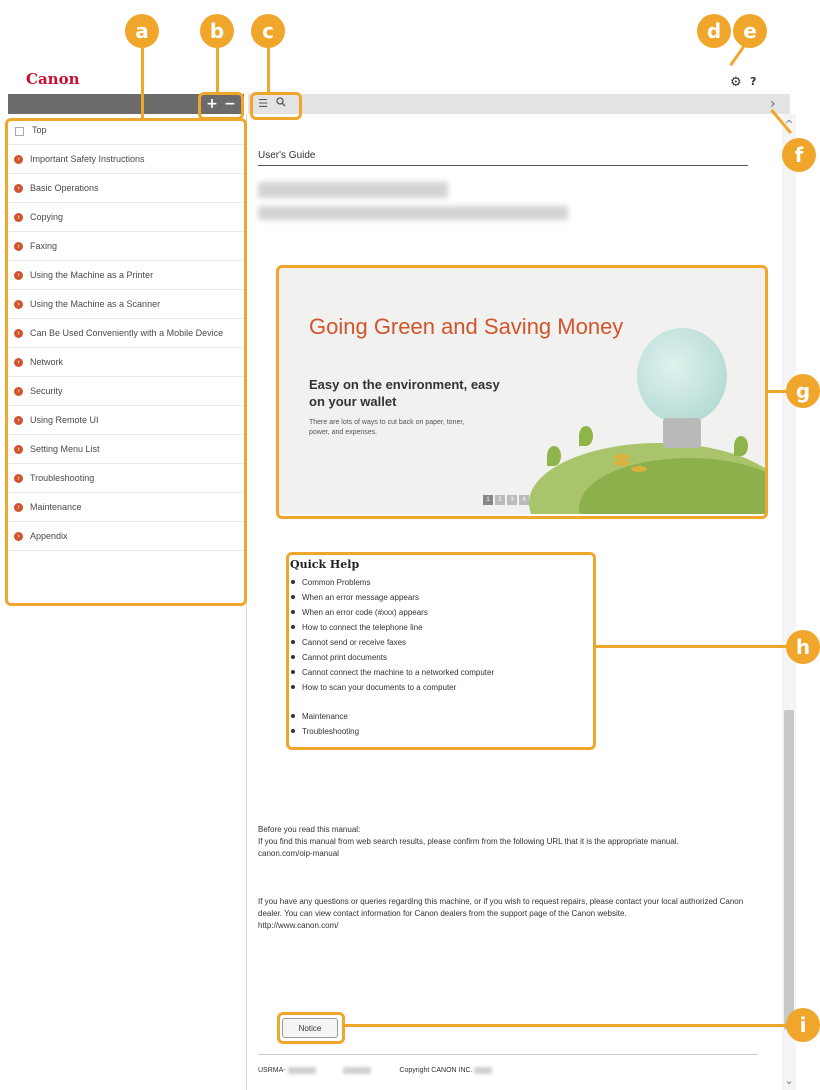  I want to click on pager-dot: 2, so click(500, 500).